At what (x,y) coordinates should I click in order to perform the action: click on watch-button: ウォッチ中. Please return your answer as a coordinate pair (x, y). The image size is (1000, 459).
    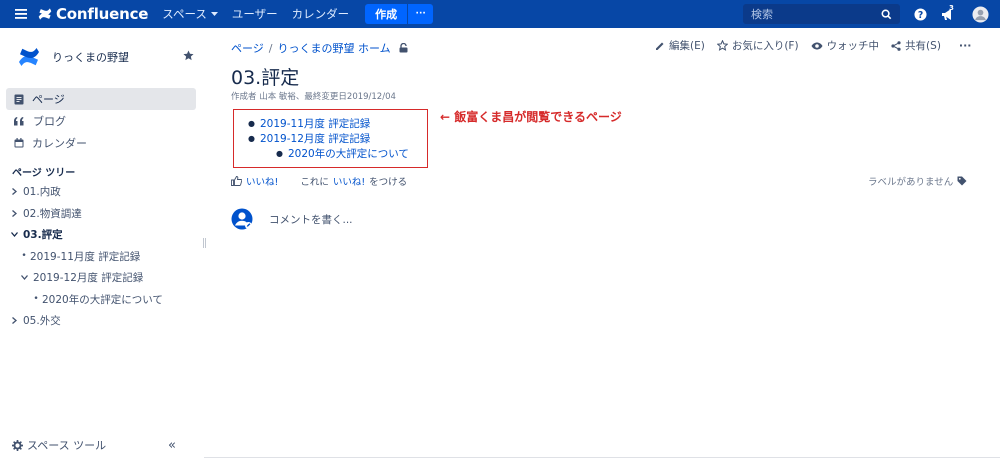
    Looking at the image, I should click on (845, 45).